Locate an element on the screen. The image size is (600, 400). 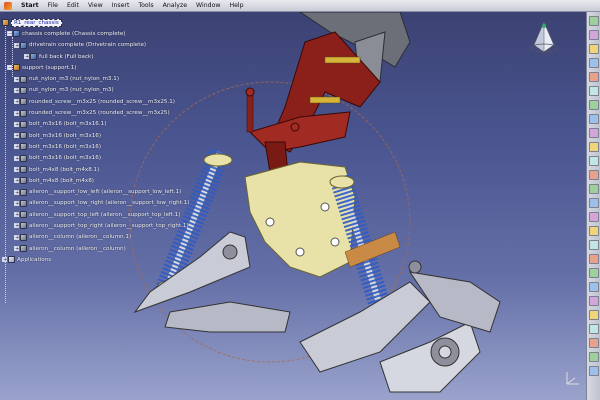
menu-insert: Insert is located at coordinates (121, 5).